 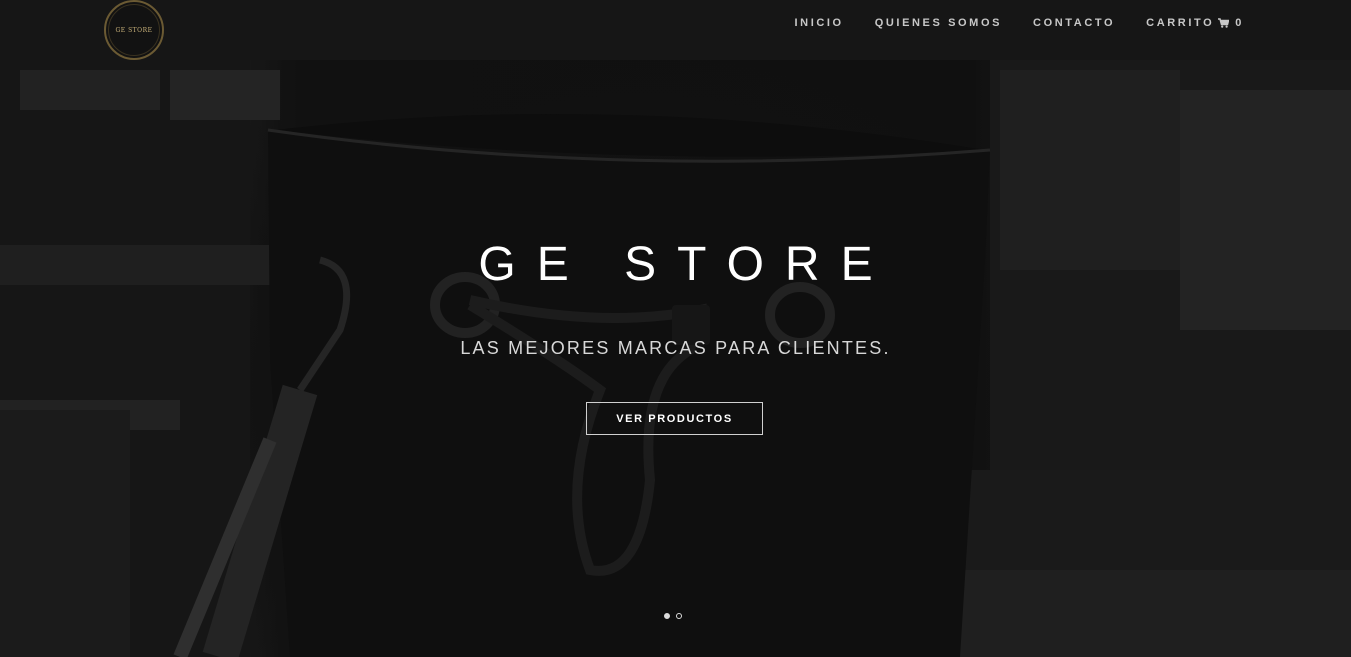 I want to click on nav-item-quienes-somos: QUIENES SOMOS, so click(x=938, y=23).